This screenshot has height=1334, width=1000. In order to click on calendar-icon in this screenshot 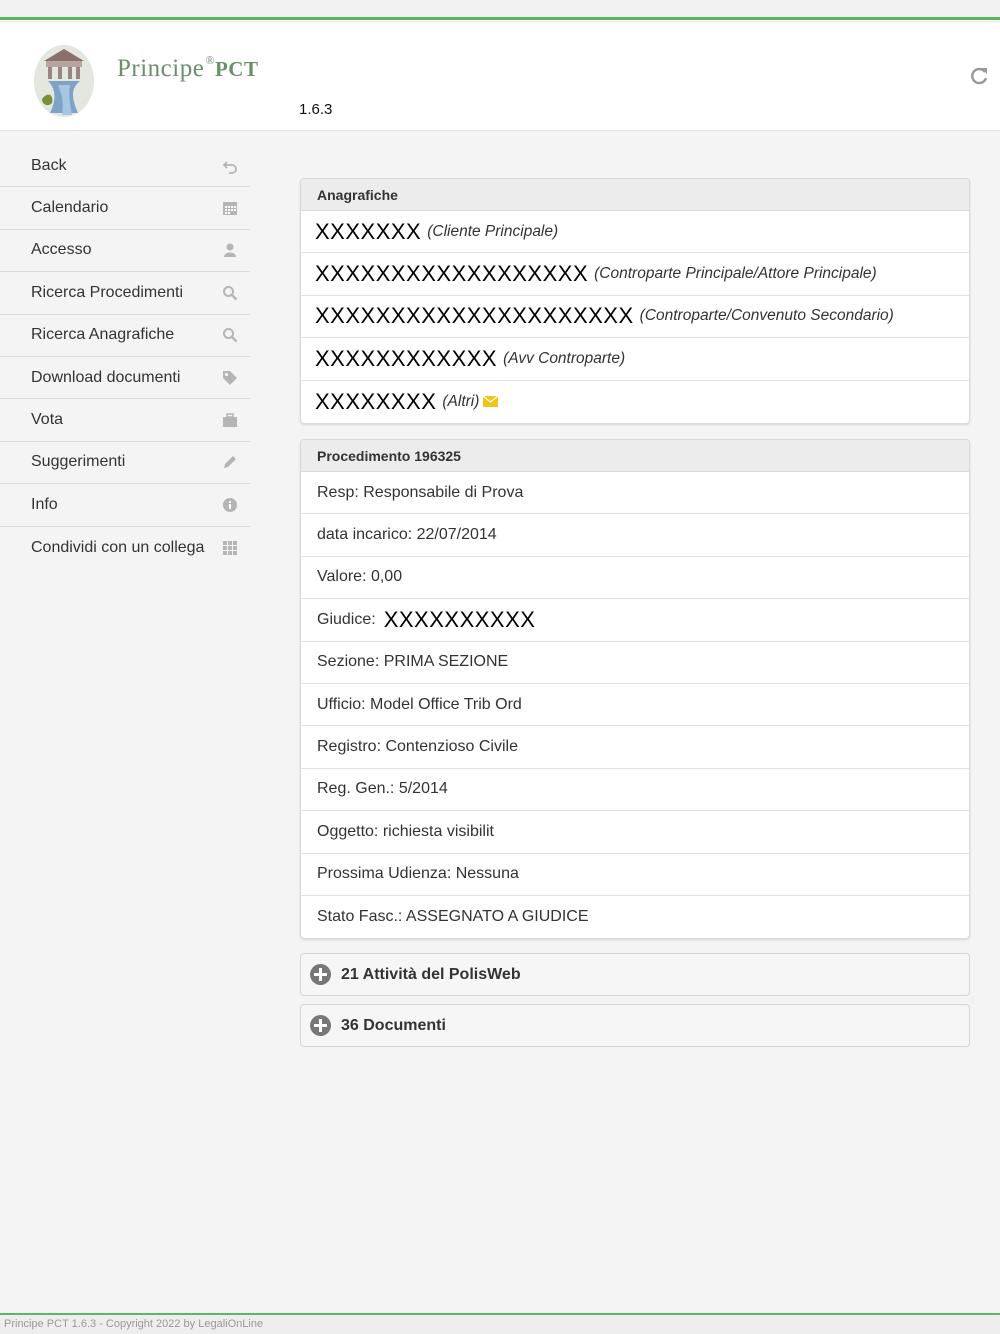, I will do `click(230, 209)`.